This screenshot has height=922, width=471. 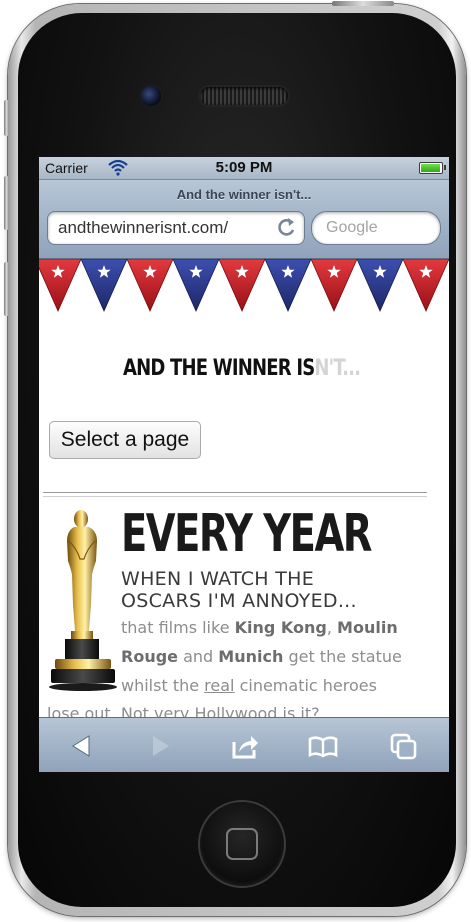 I want to click on mute-switch, so click(x=6, y=118).